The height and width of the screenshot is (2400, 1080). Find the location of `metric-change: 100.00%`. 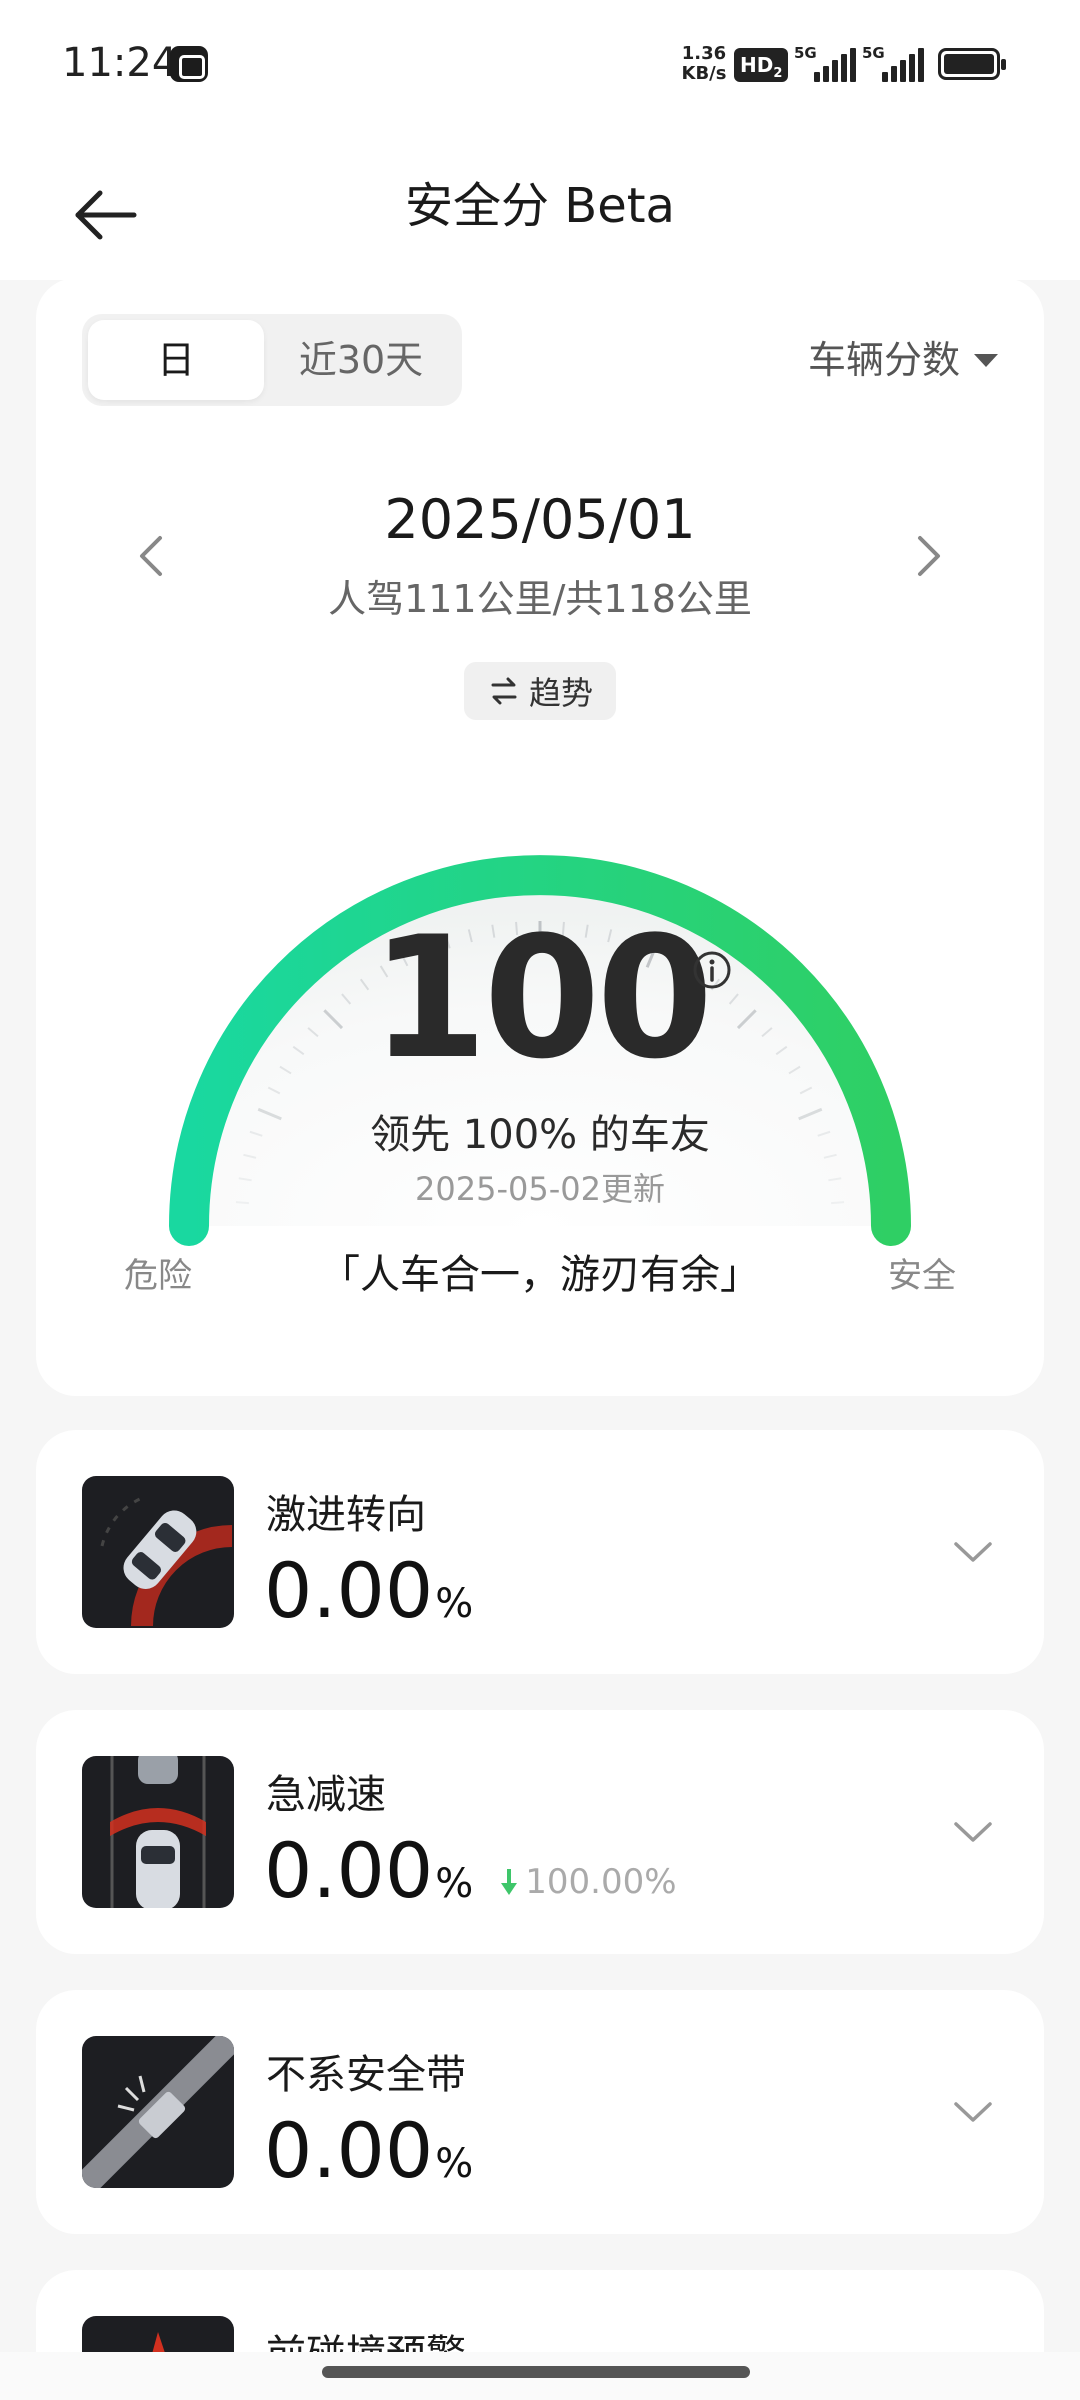

metric-change: 100.00% is located at coordinates (588, 1882).